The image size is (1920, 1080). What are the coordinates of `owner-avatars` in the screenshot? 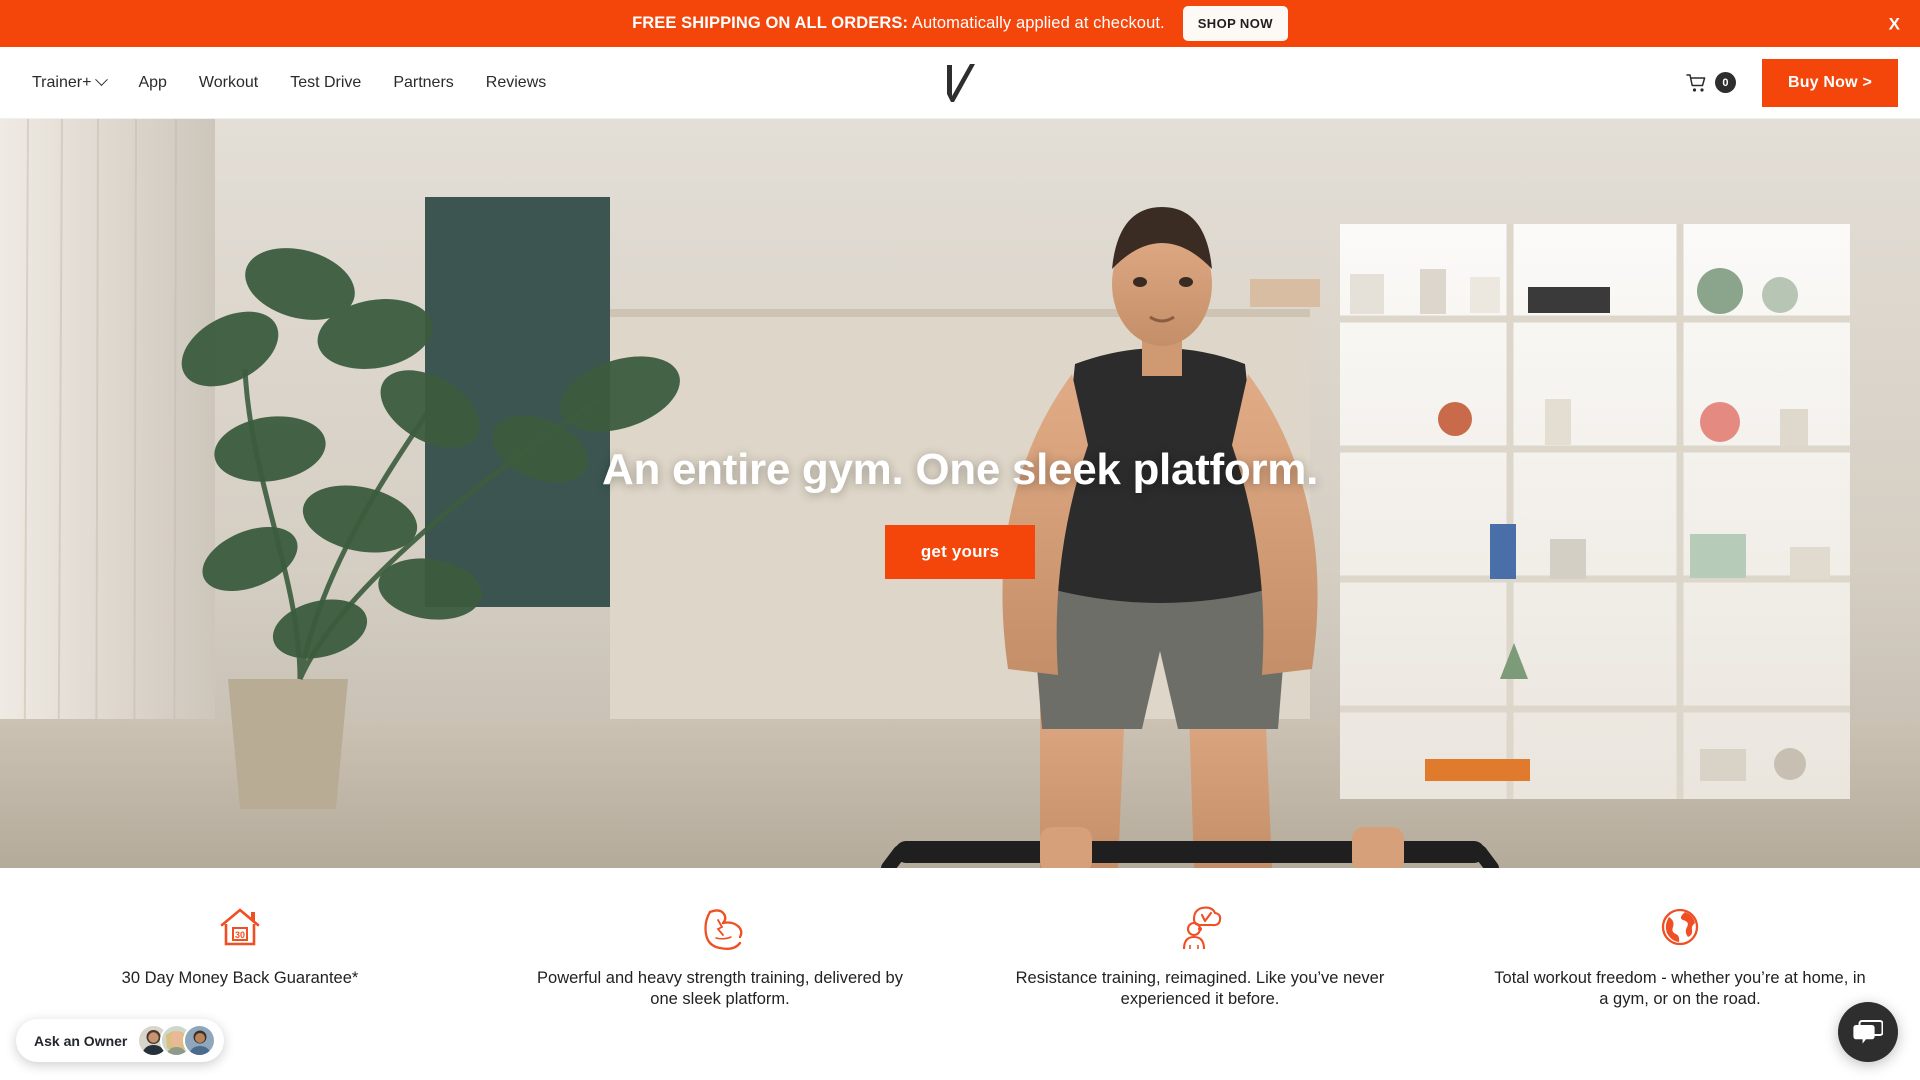 It's located at (177, 1040).